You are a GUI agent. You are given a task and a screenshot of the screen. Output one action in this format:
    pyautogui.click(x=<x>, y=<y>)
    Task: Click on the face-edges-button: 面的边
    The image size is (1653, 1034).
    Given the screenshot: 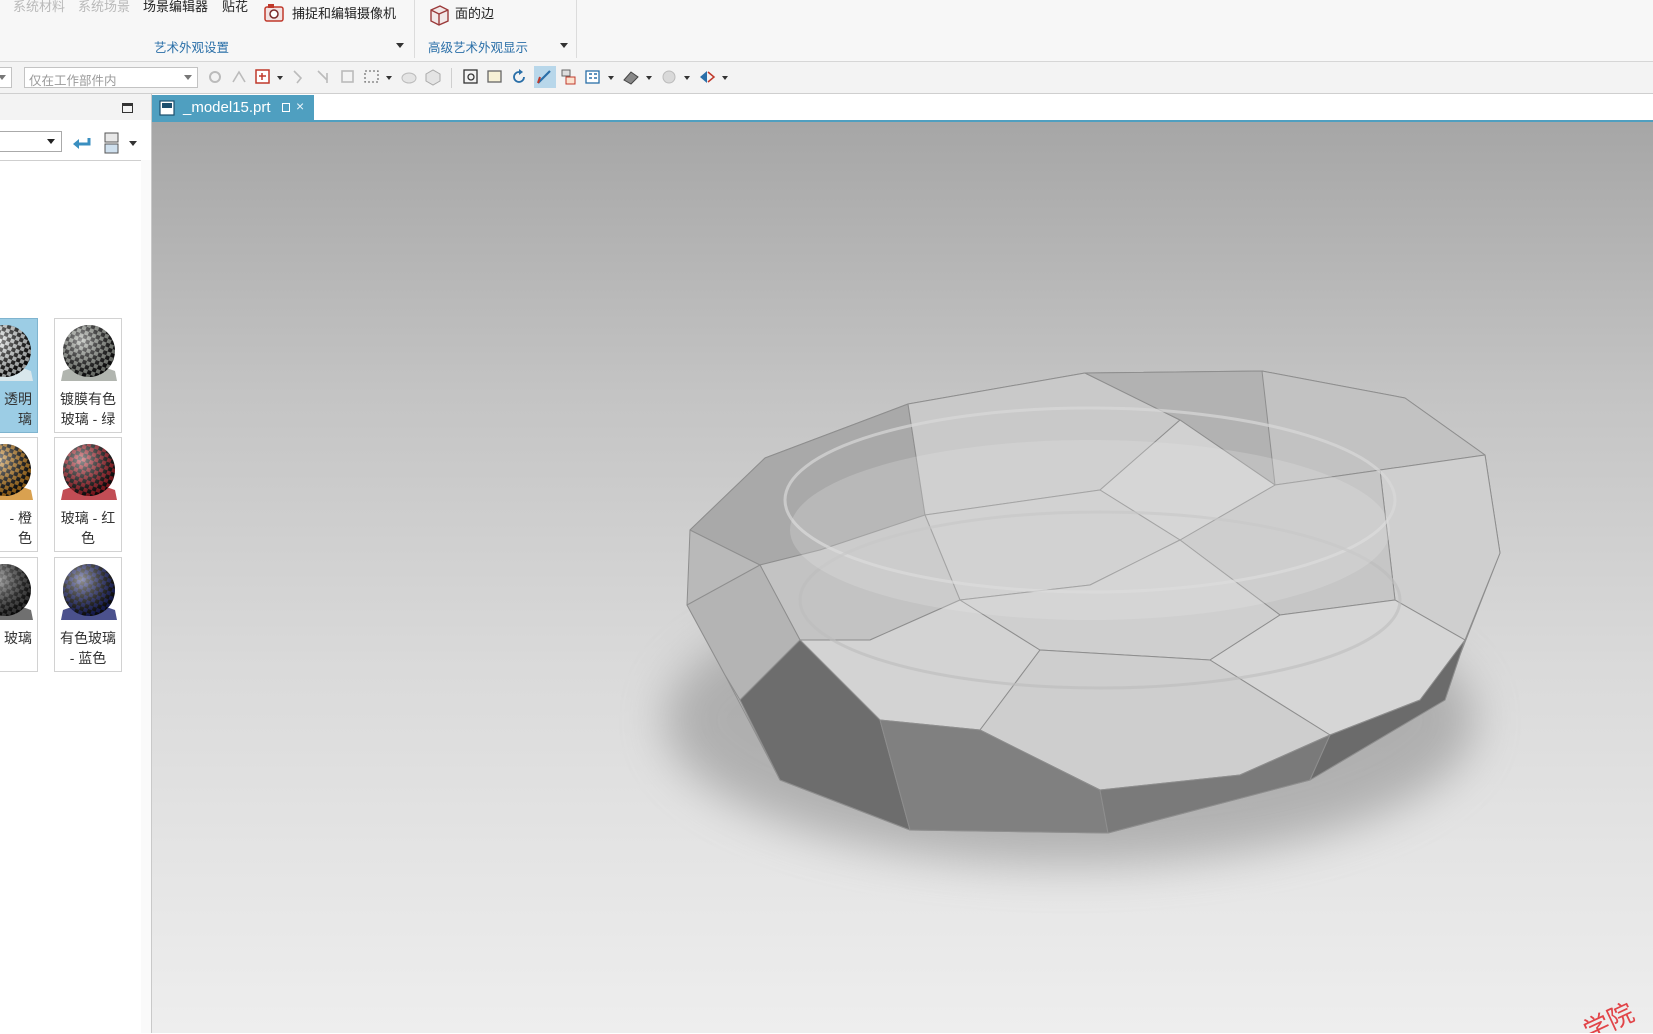 What is the action you would take?
    pyautogui.click(x=474, y=18)
    